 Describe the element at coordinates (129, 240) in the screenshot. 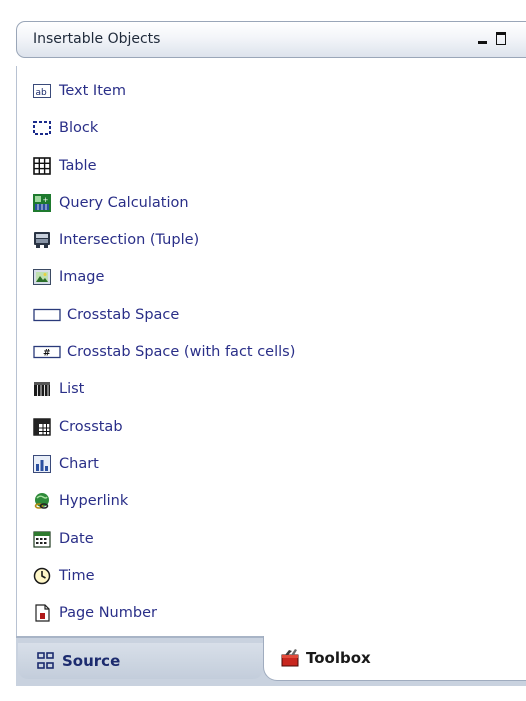

I see `item-label: Intersection (Tuple)` at that location.